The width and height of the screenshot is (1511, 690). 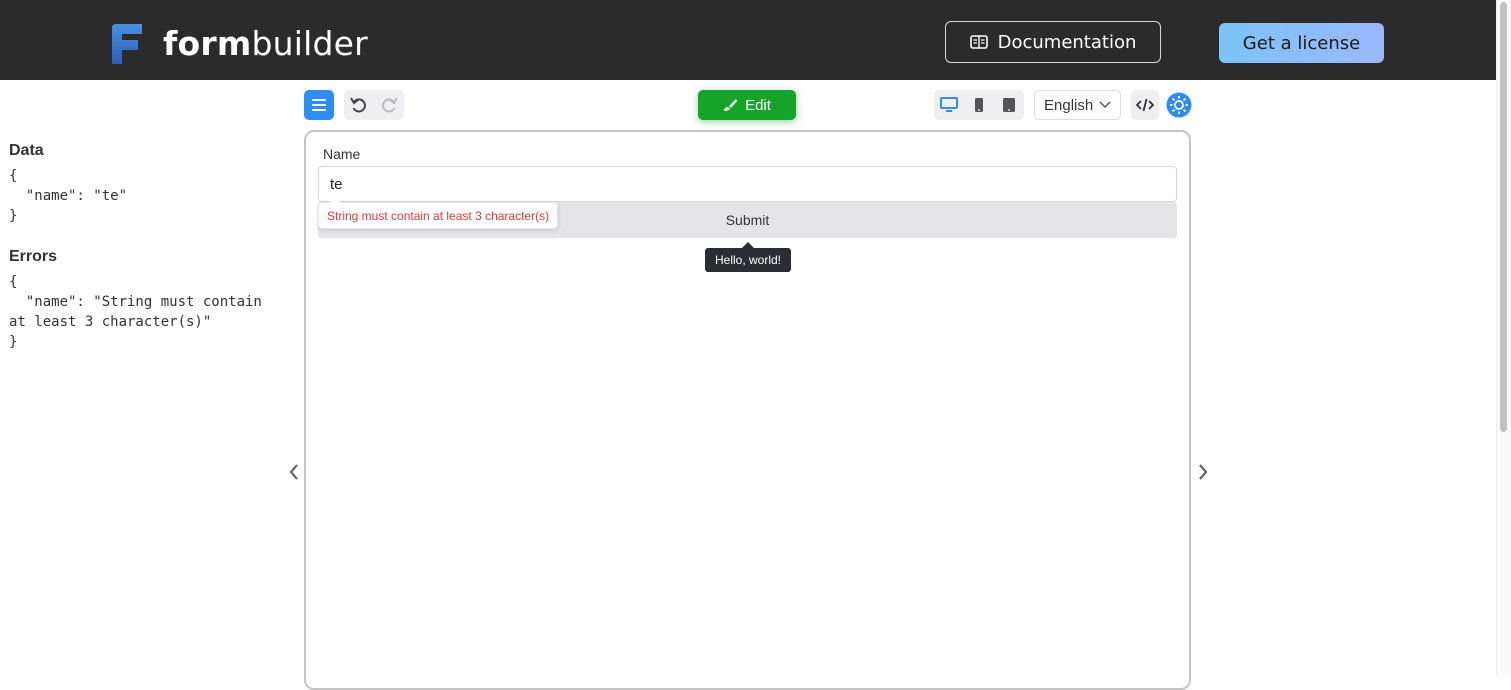 I want to click on data-title: Data, so click(x=26, y=150).